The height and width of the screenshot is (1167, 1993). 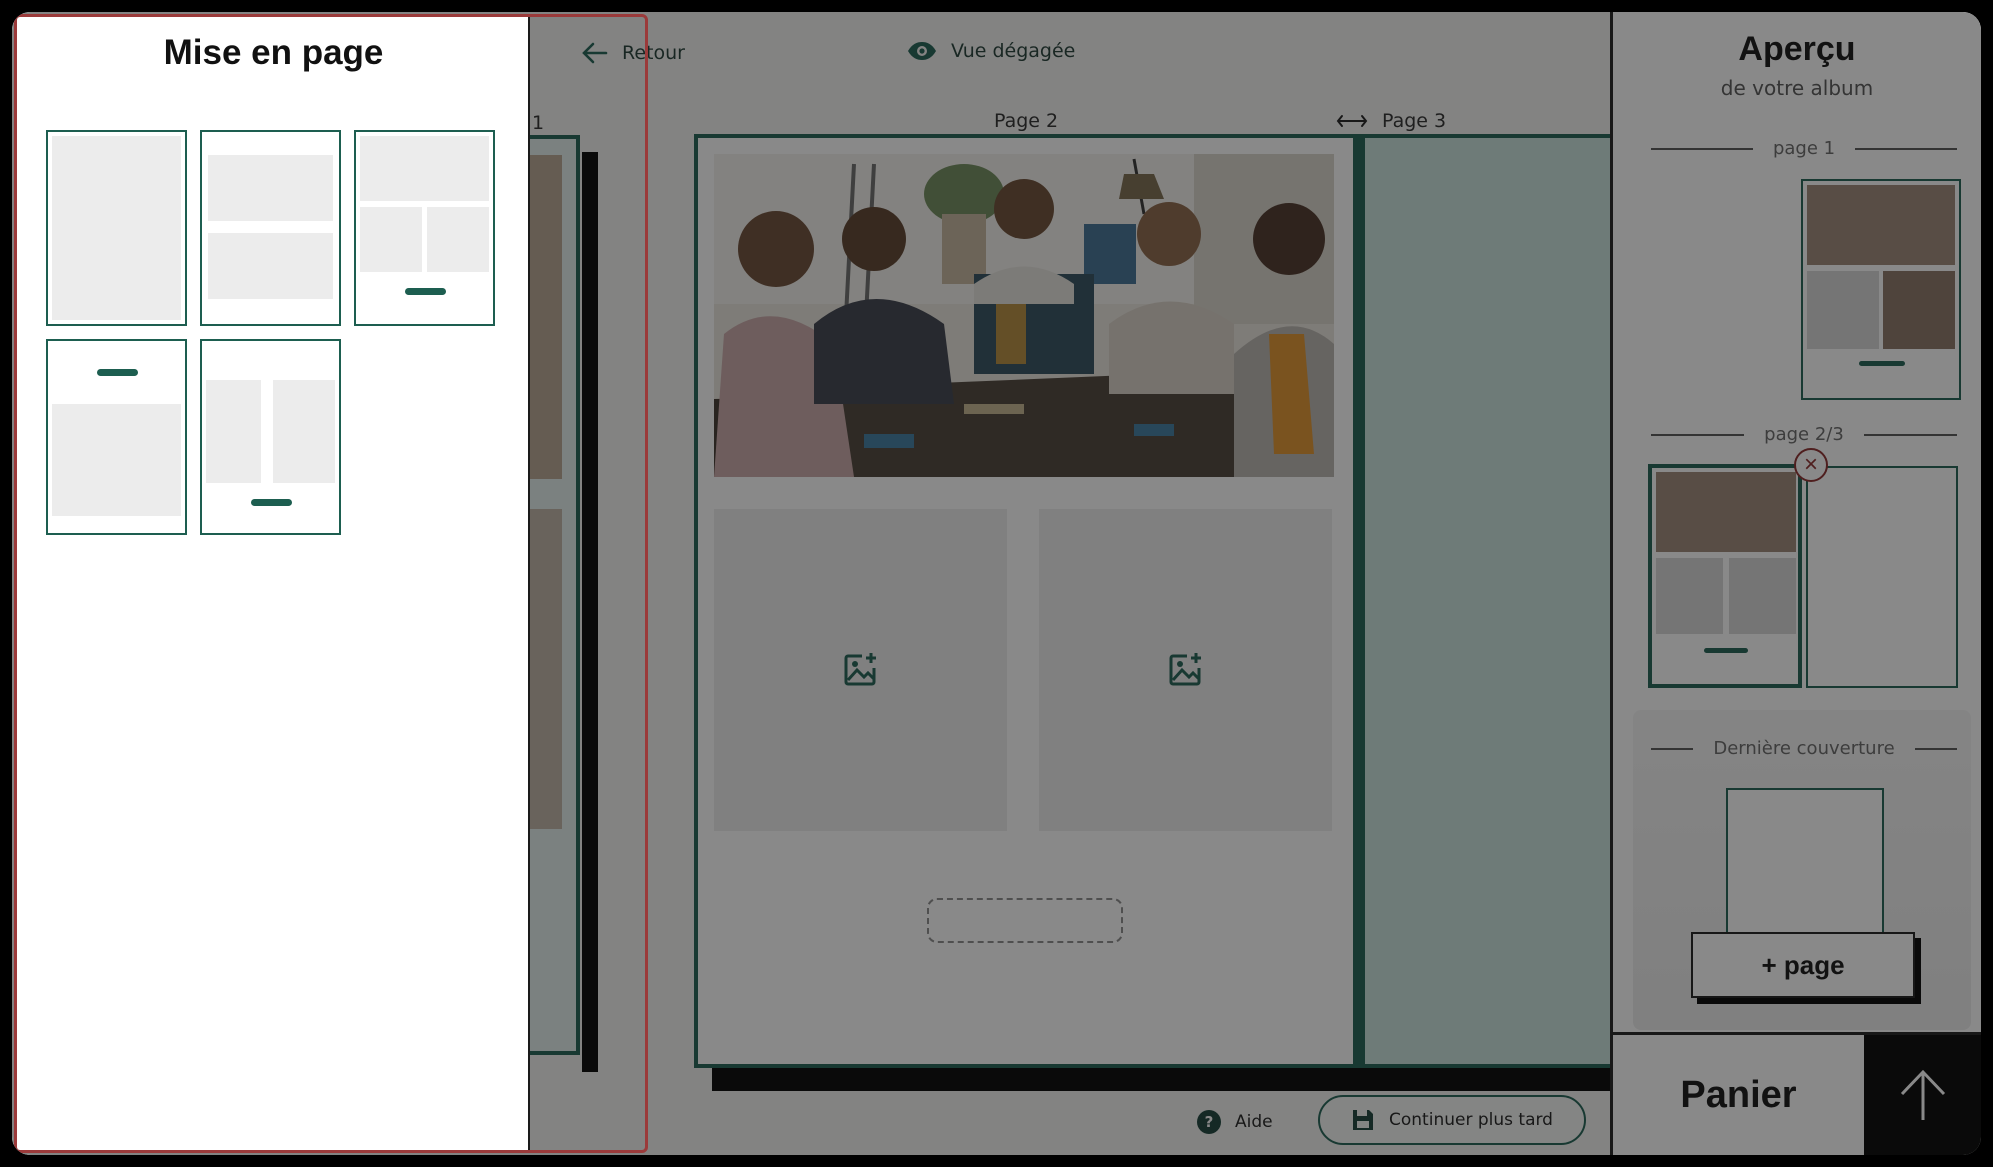 I want to click on layout-template-caption-top, so click(x=116, y=437).